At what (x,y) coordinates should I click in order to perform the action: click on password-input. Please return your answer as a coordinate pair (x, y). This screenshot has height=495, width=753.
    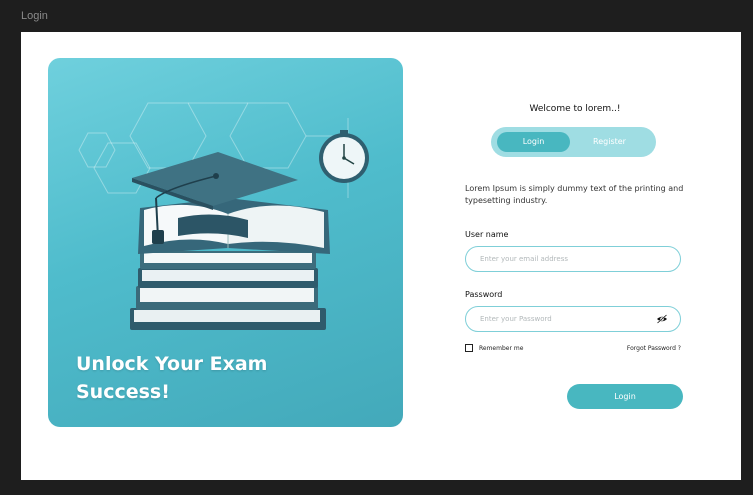
    Looking at the image, I should click on (573, 319).